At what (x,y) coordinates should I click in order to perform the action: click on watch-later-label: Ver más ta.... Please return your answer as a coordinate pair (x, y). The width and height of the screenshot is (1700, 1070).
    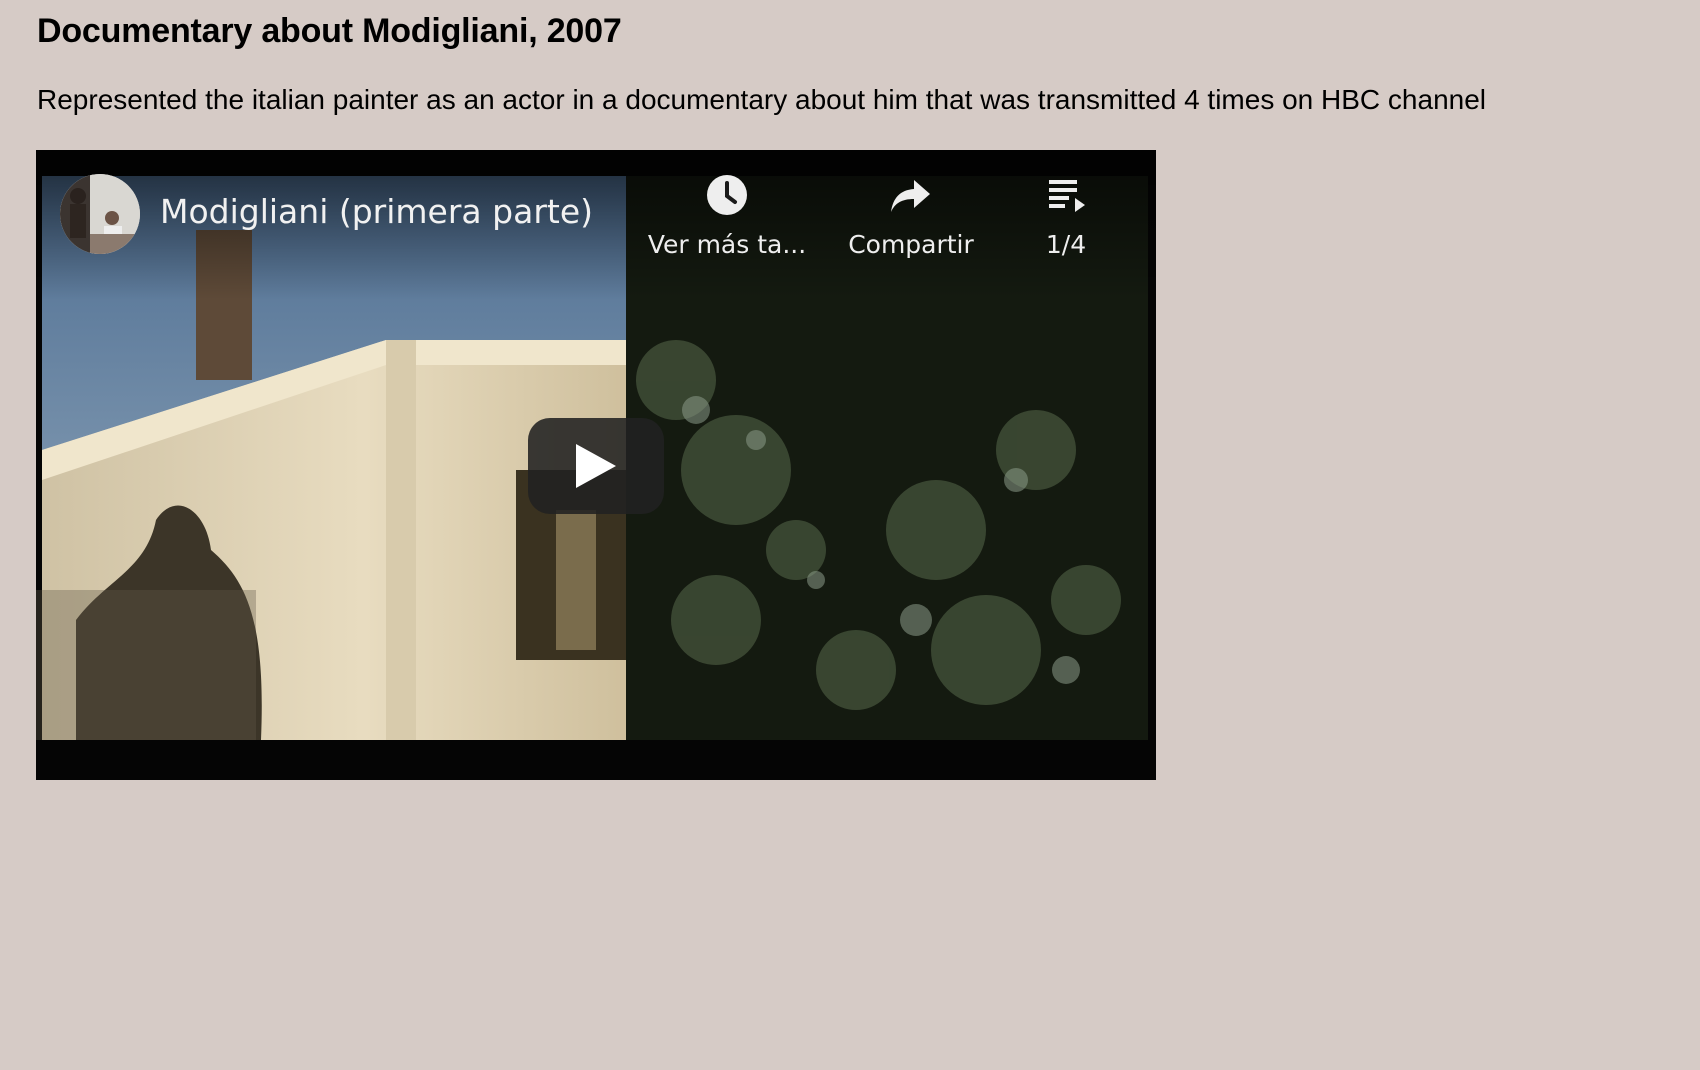
    Looking at the image, I should click on (727, 244).